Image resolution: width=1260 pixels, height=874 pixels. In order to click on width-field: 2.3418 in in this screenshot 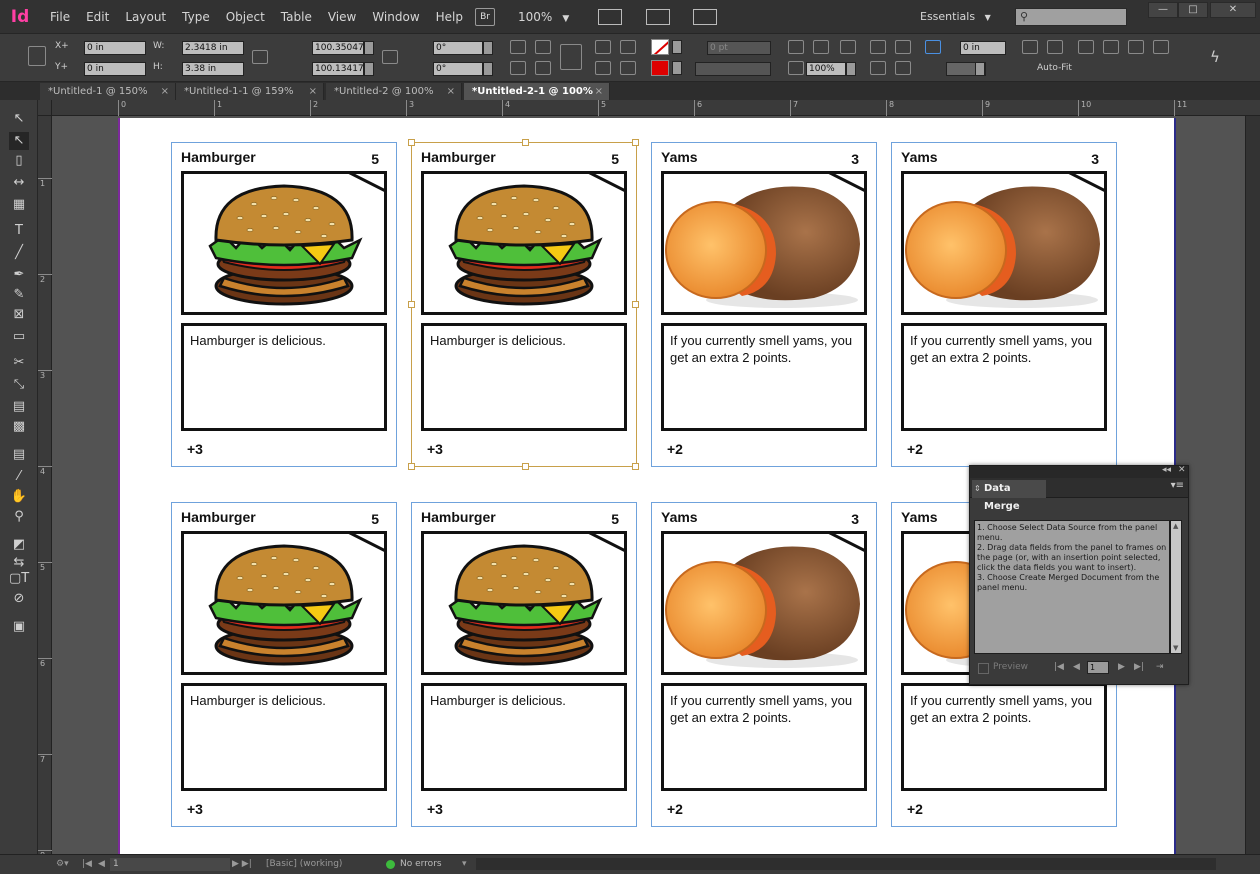, I will do `click(213, 48)`.